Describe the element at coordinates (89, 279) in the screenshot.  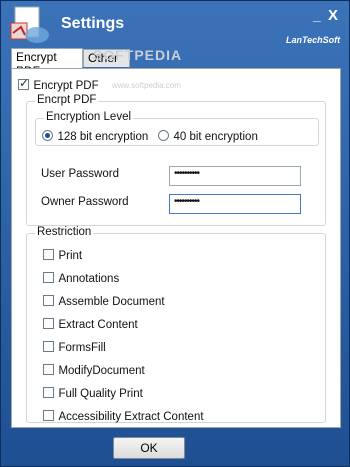
I see `annotations-label: Annotations` at that location.